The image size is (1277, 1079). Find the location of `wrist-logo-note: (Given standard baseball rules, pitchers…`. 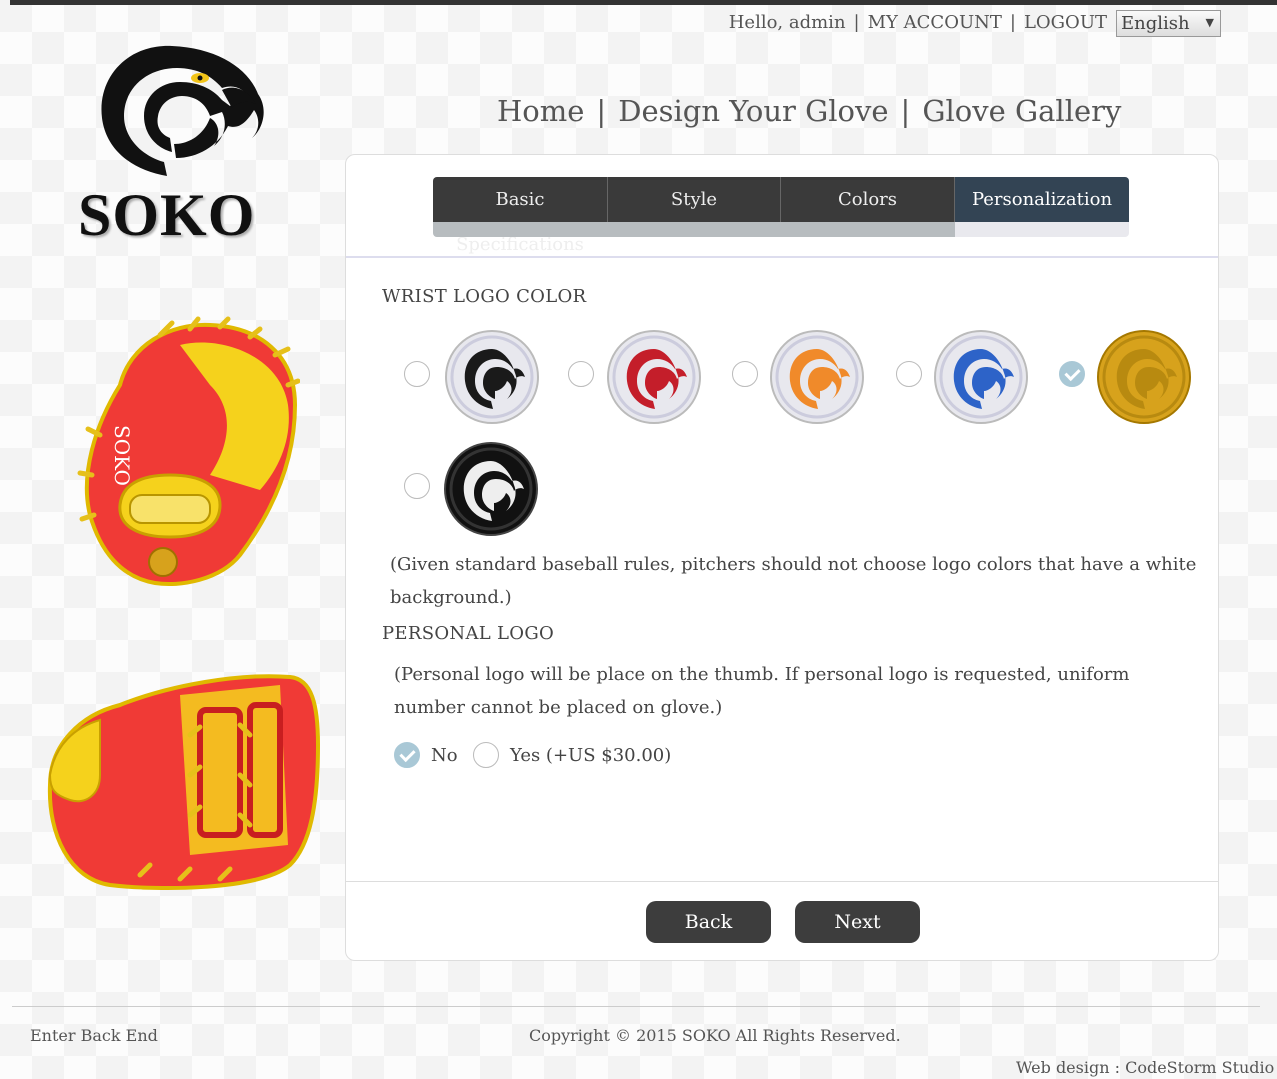

wrist-logo-note: (Given standard baseball rules, pitchers… is located at coordinates (793, 581).